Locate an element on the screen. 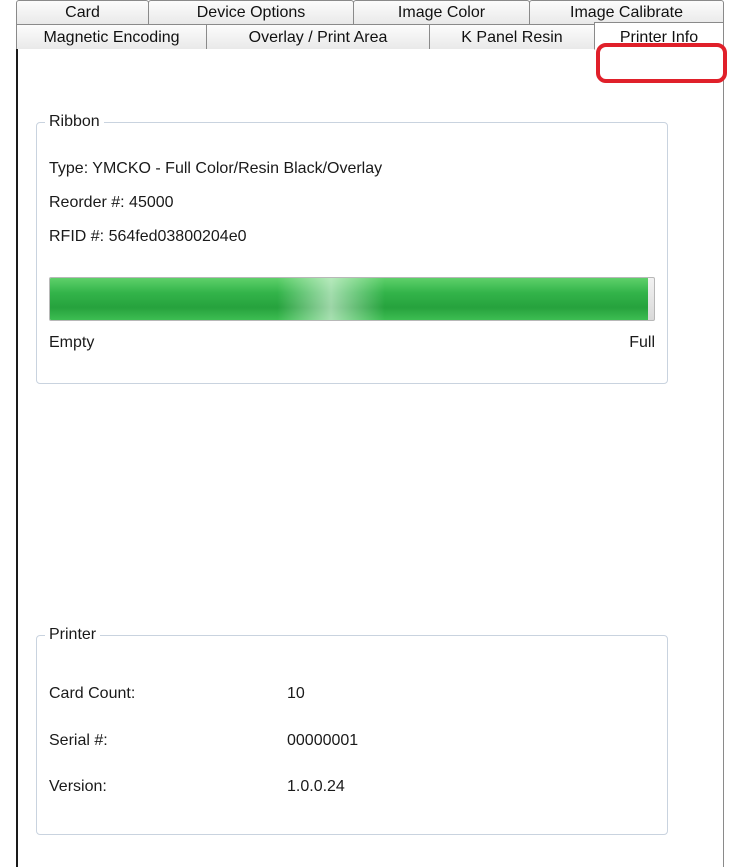 The width and height of the screenshot is (732, 867). version-label: Version: is located at coordinates (78, 786).